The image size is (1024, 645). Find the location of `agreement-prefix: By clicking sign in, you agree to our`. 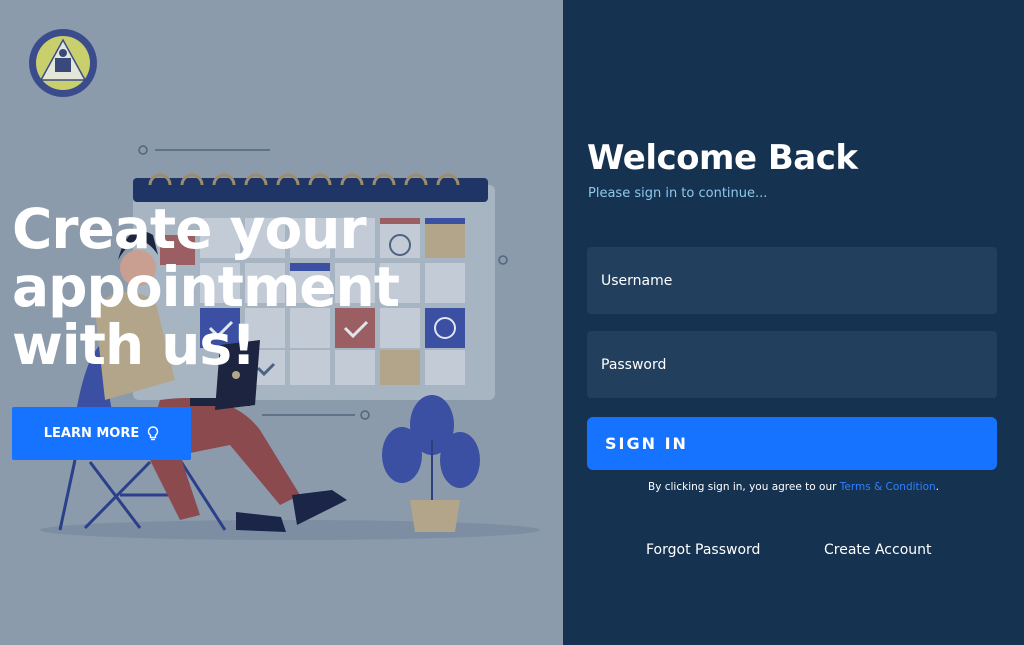

agreement-prefix: By clicking sign in, you agree to our is located at coordinates (743, 487).